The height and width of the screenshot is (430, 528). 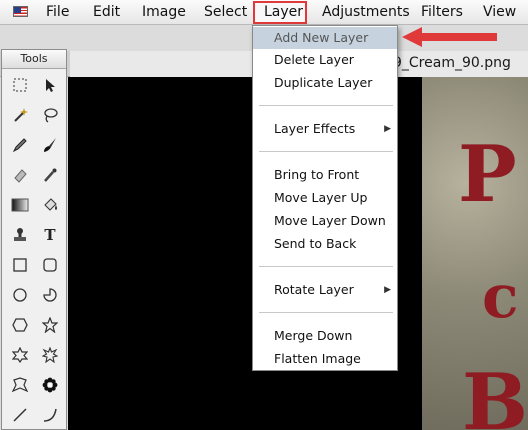 What do you see at coordinates (57, 12) in the screenshot?
I see `menu-file: File` at bounding box center [57, 12].